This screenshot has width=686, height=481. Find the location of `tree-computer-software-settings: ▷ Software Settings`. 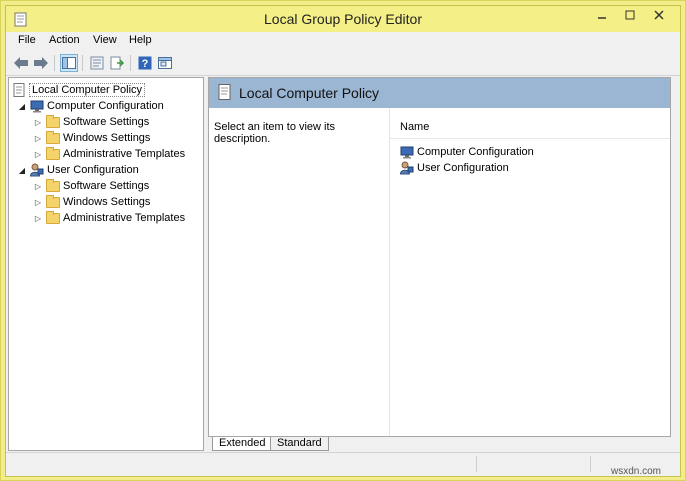

tree-computer-software-settings: ▷ Software Settings is located at coordinates (91, 122).